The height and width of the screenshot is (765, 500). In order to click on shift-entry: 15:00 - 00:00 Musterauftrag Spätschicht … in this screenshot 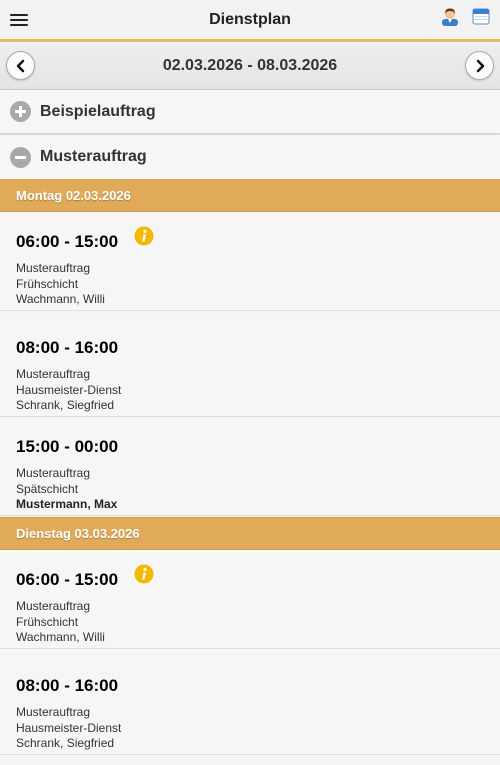, I will do `click(250, 466)`.